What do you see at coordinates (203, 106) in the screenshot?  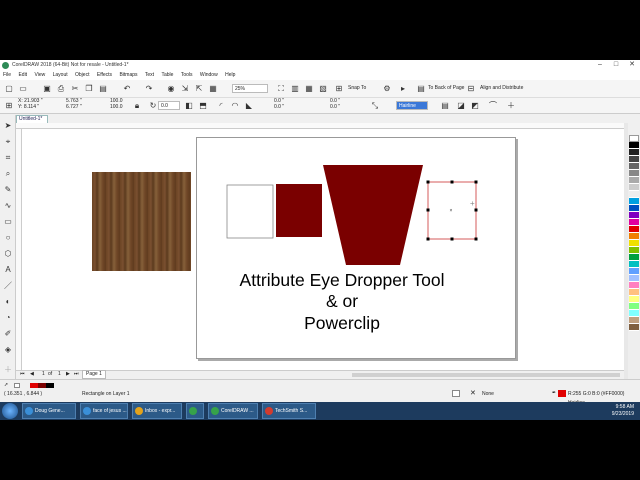 I see `mirror-vertical-icon: ⬒` at bounding box center [203, 106].